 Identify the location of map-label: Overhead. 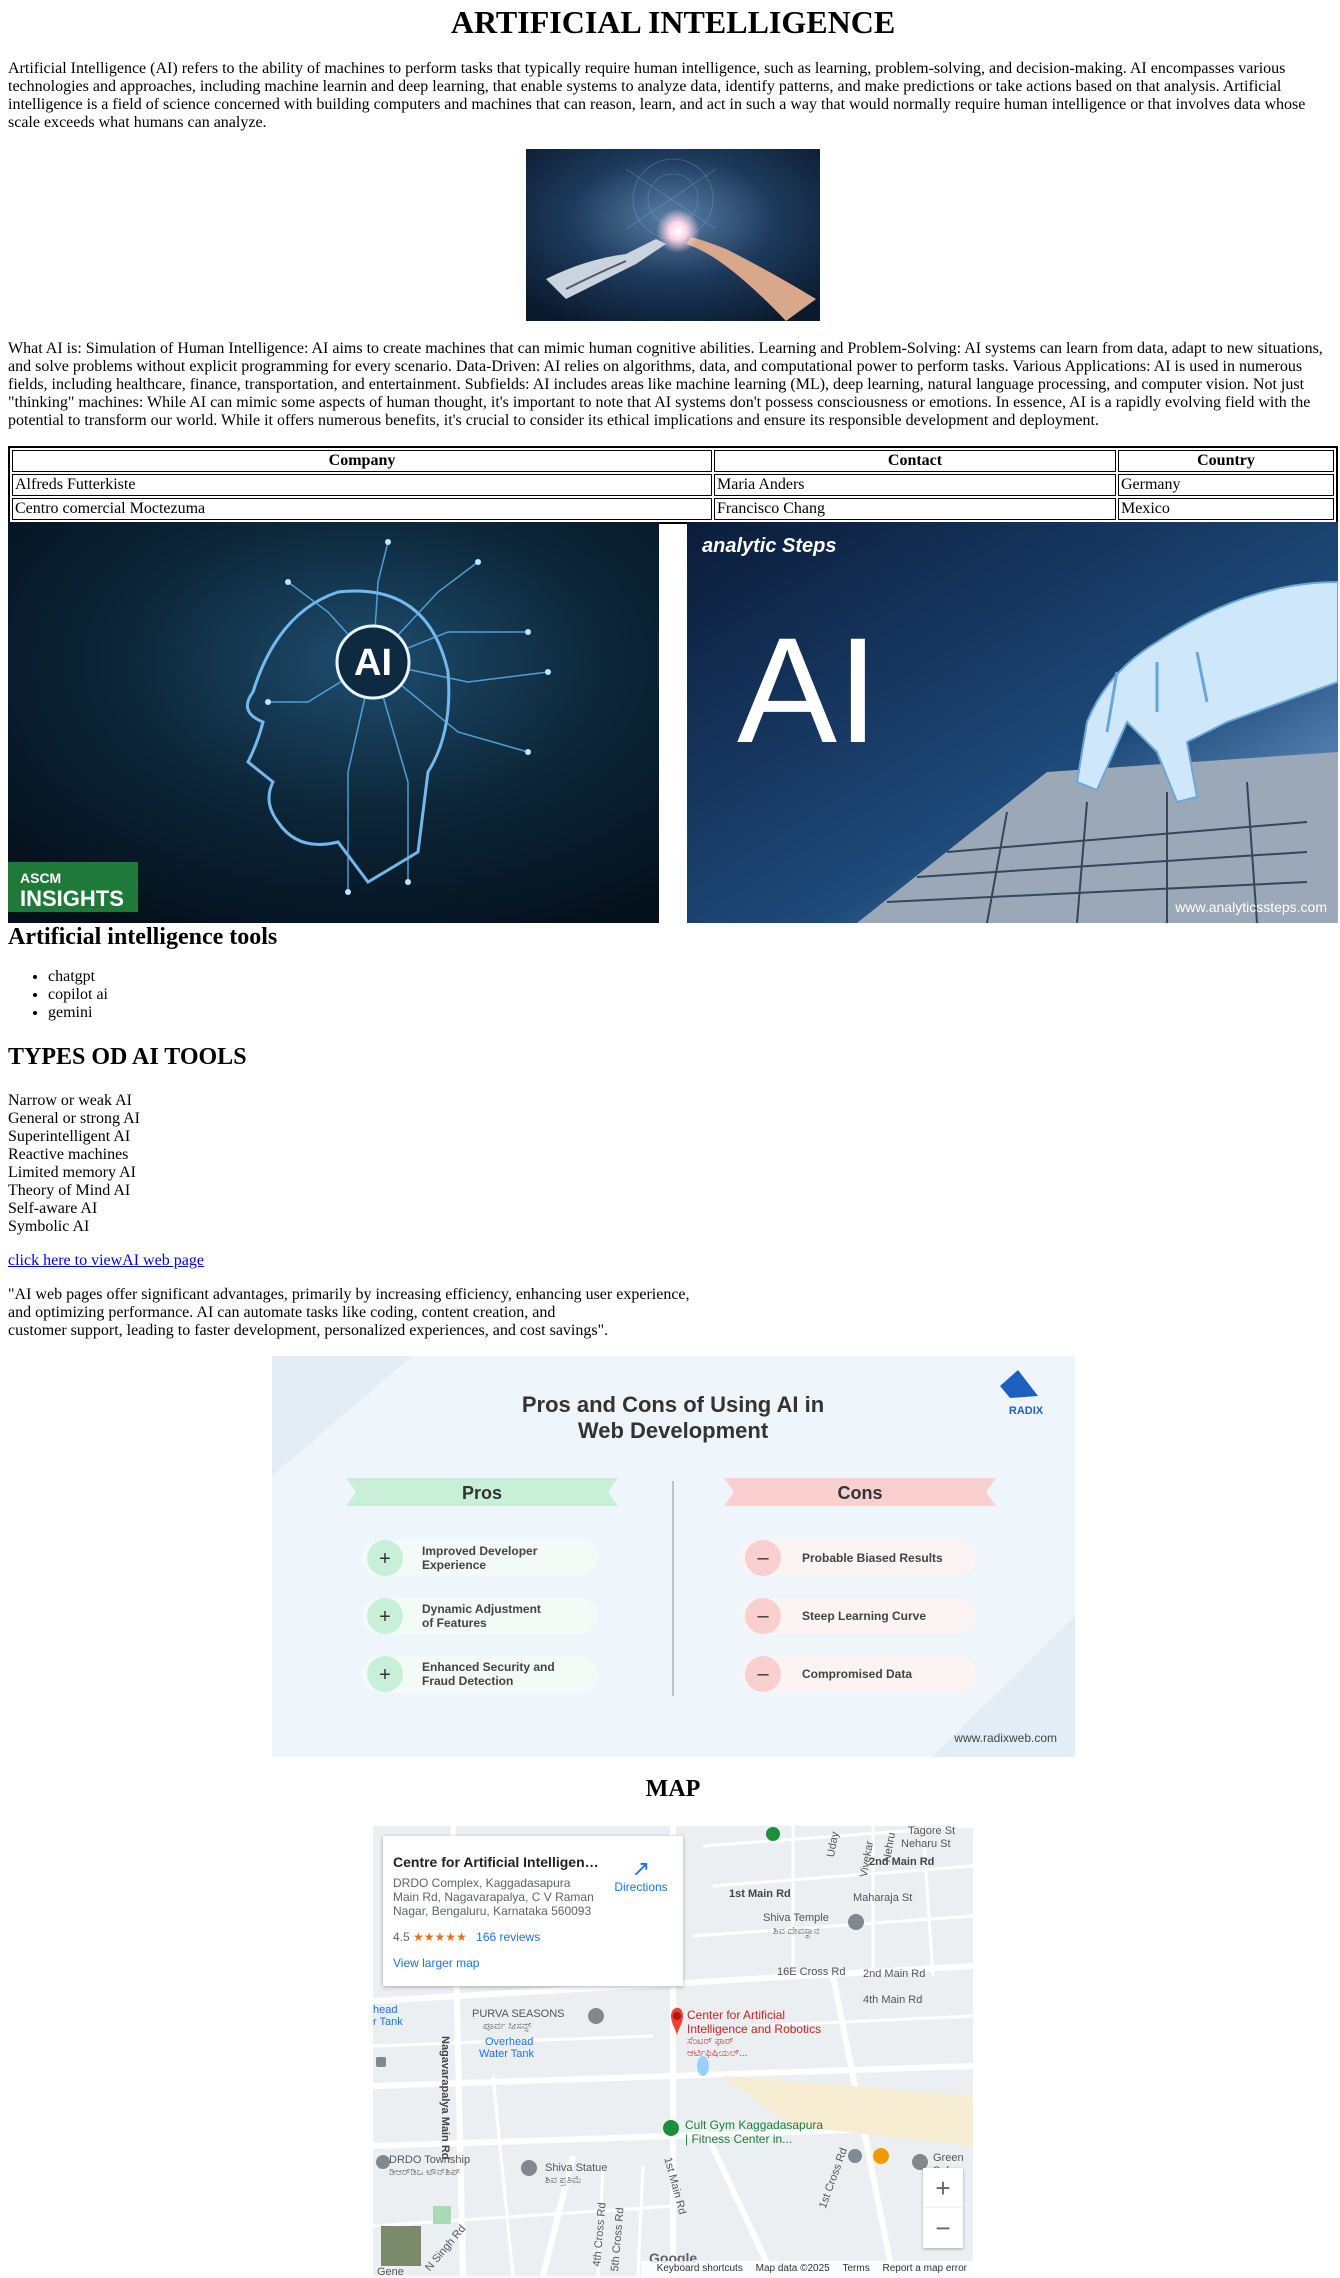
(509, 2042).